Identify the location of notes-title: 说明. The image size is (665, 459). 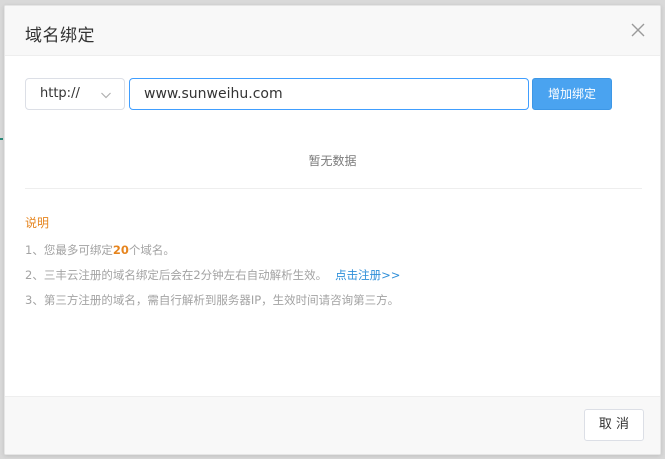
(37, 223).